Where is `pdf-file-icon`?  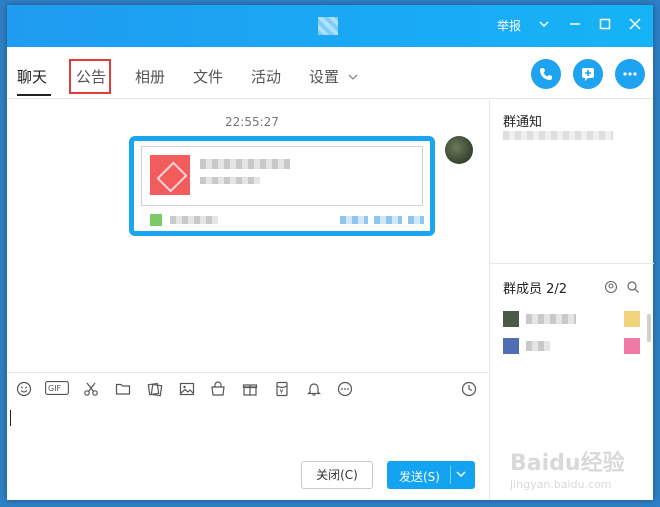 pdf-file-icon is located at coordinates (170, 175).